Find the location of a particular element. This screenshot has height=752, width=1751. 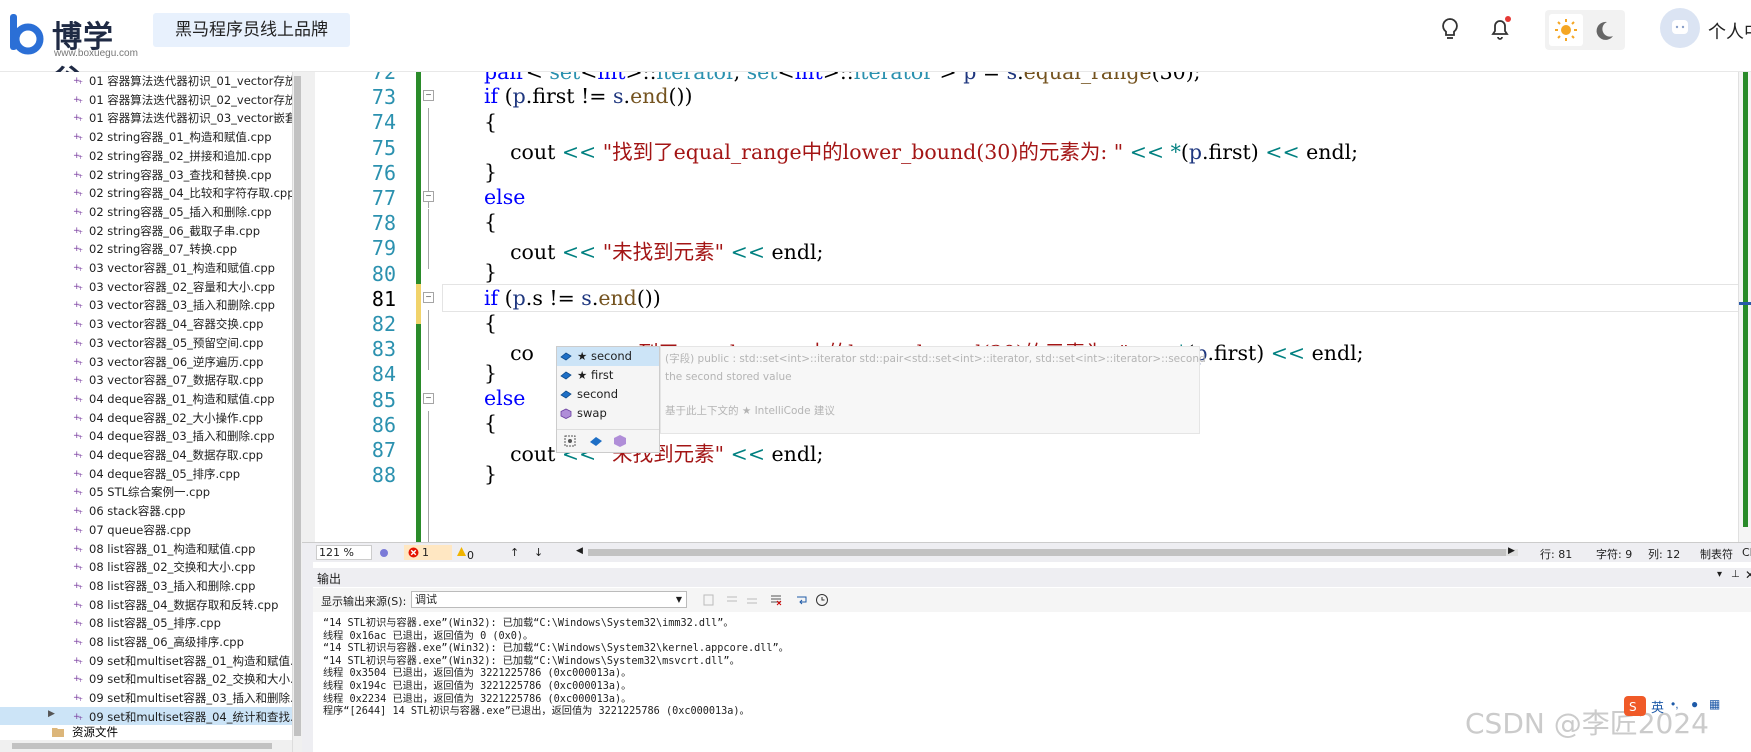

tree-item-label: 06 stack容器.cpp is located at coordinates (137, 511).